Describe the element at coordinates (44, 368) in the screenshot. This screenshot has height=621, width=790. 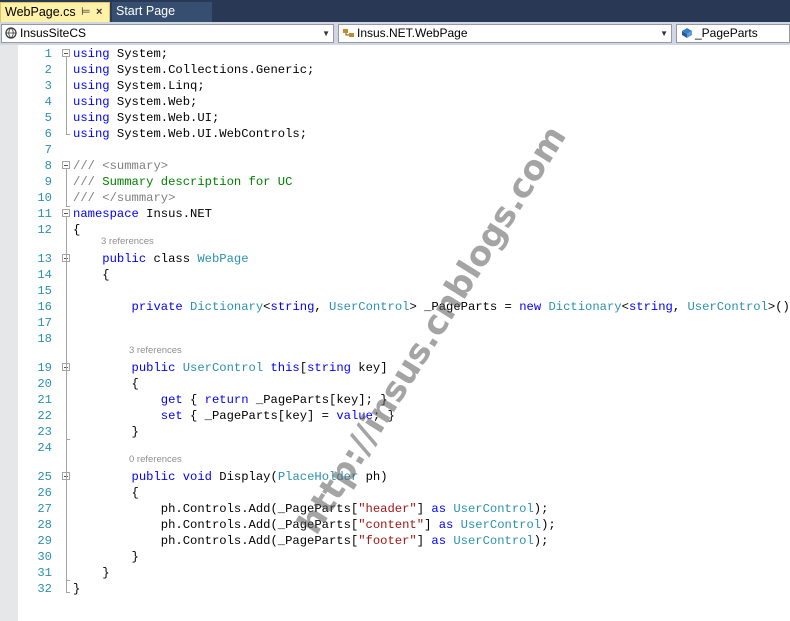
I see `line-number: 19` at that location.